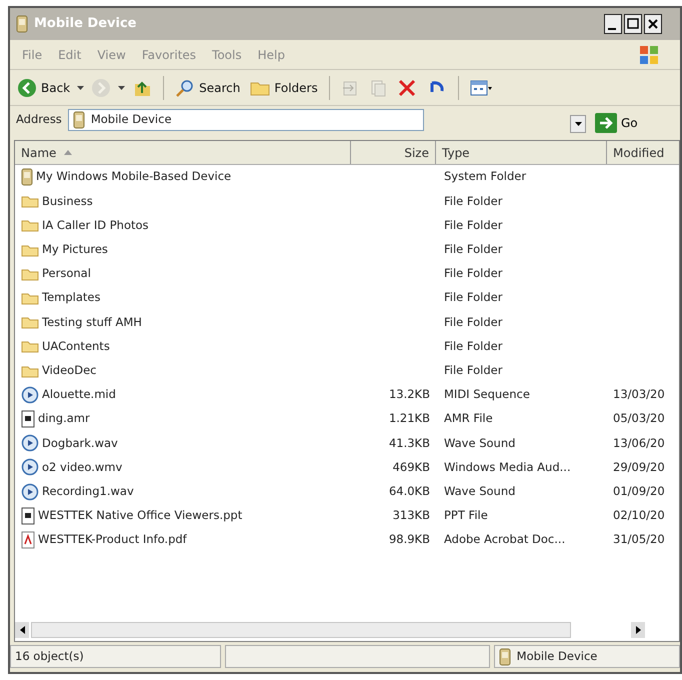  Describe the element at coordinates (71, 298) in the screenshot. I see `file-name: Templates` at that location.